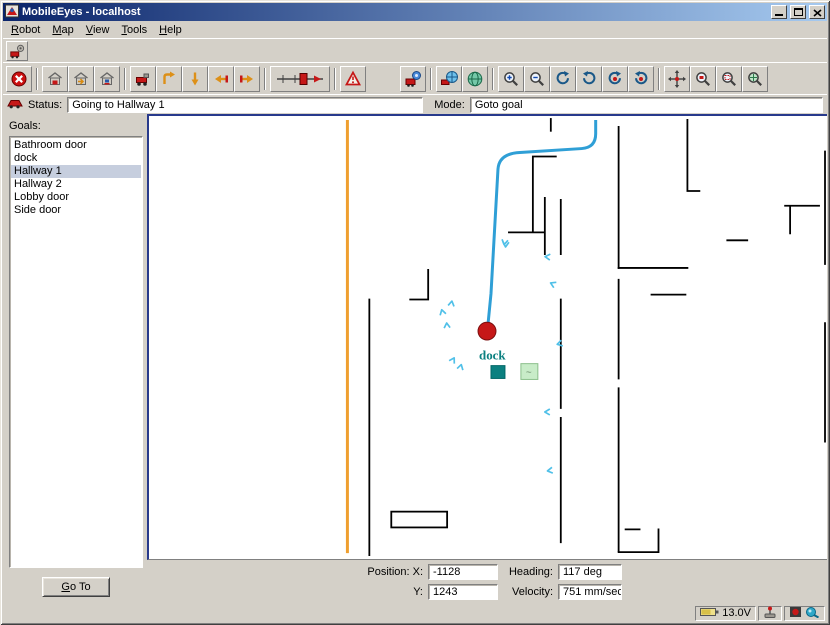  I want to click on velocity-field: 751 mm/sec, so click(590, 591).